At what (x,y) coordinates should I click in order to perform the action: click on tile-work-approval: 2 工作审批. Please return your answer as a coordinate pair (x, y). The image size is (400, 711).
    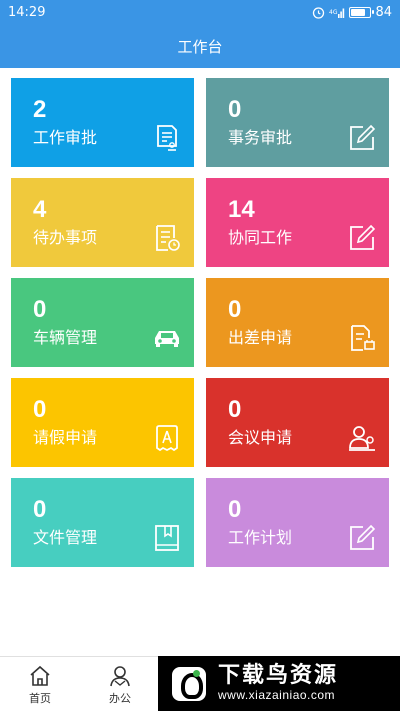
    Looking at the image, I should click on (102, 122).